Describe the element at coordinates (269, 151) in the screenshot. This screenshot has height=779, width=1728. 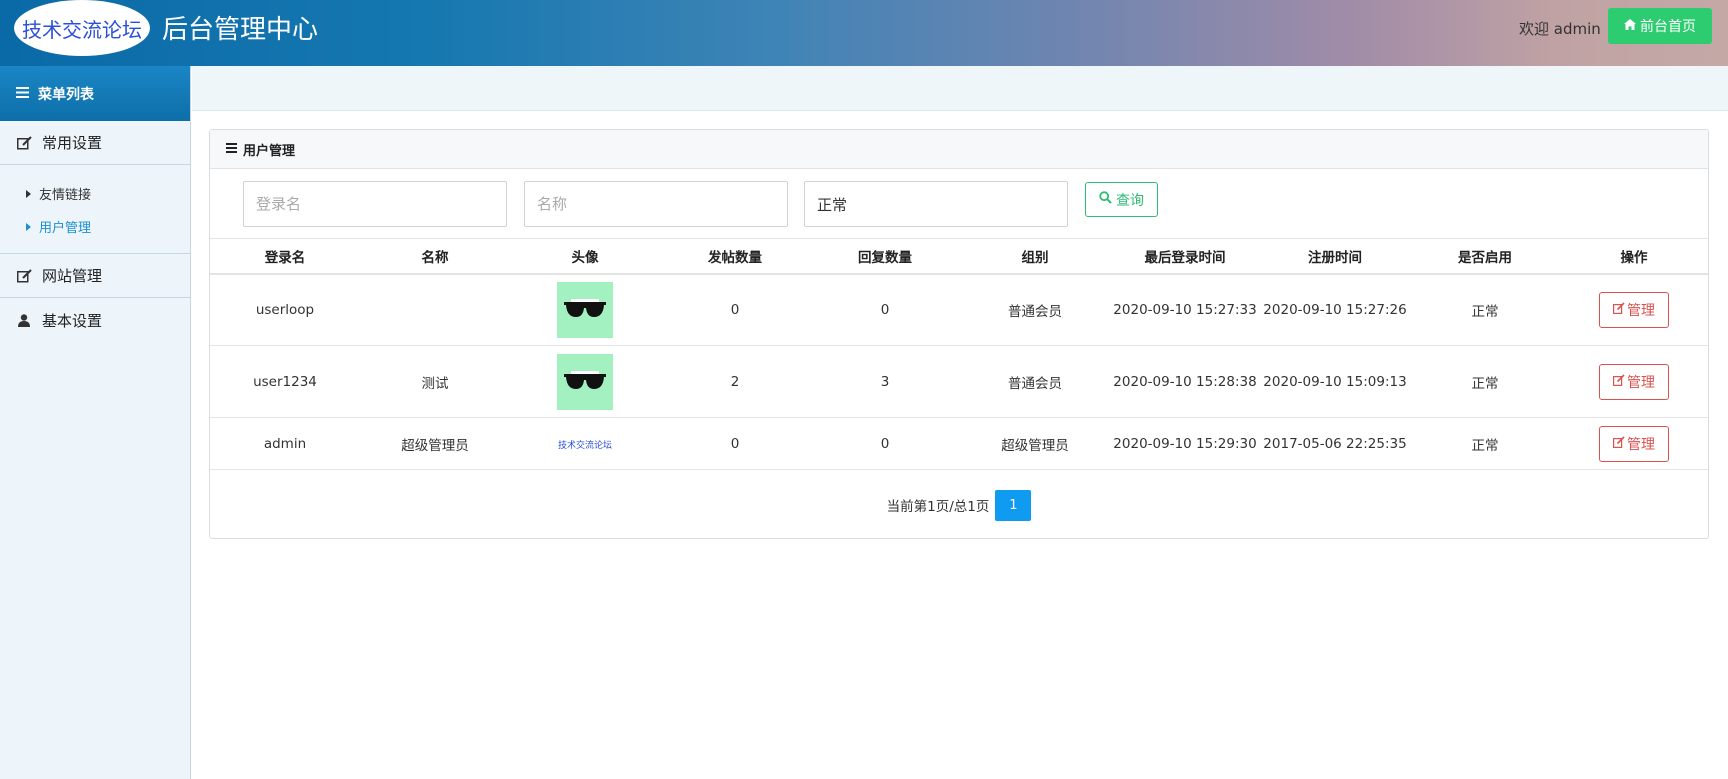
I see `panel-title: 用户管理` at that location.